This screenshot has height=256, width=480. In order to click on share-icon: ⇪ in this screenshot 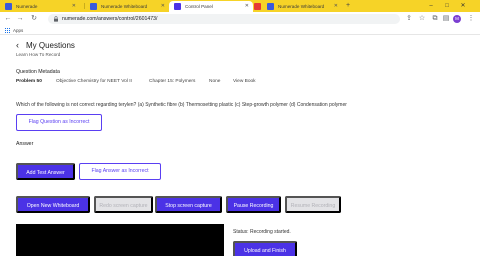, I will do `click(409, 19)`.